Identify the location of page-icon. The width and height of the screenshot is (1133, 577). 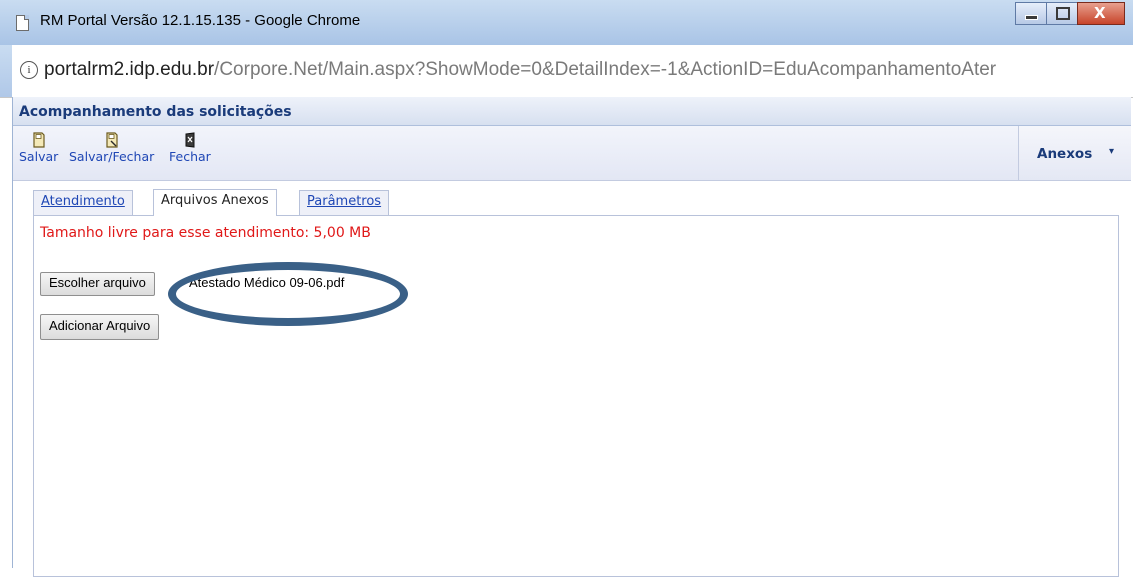
(22, 23).